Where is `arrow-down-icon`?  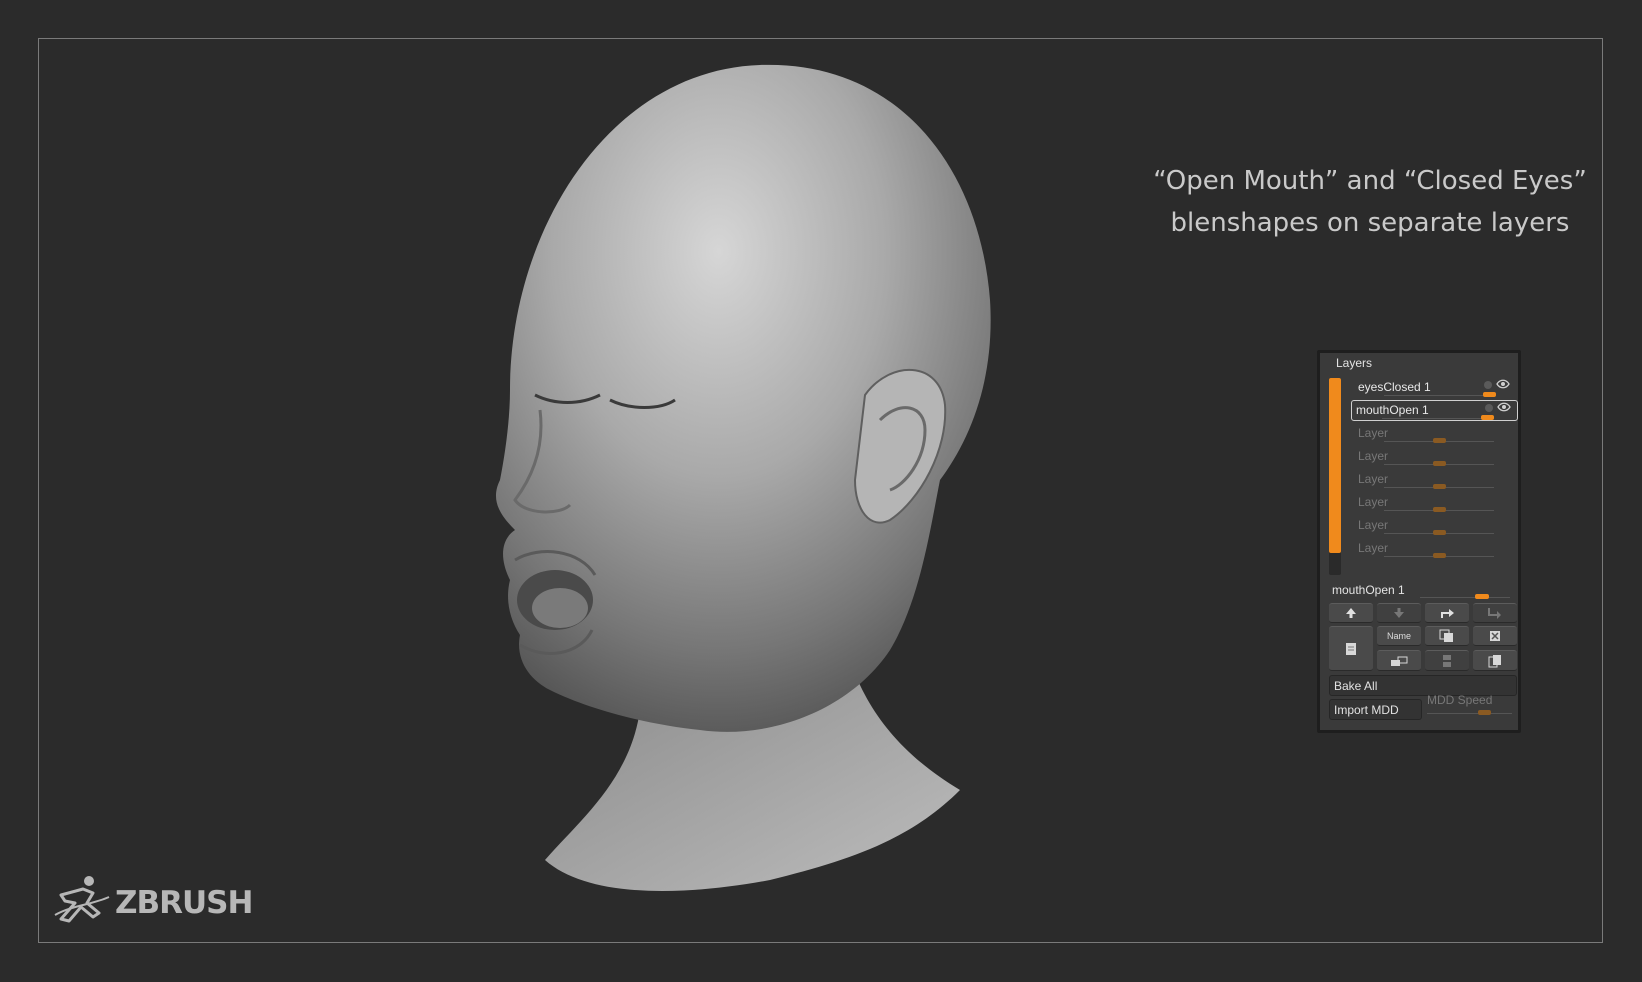 arrow-down-icon is located at coordinates (1399, 613).